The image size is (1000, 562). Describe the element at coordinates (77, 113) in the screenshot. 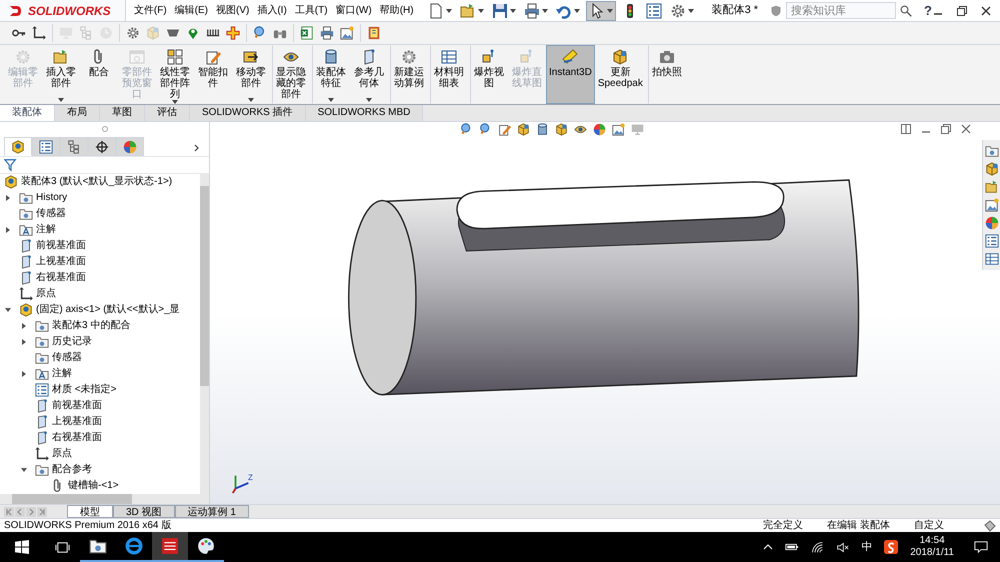

I see `command-tab: 布局` at that location.